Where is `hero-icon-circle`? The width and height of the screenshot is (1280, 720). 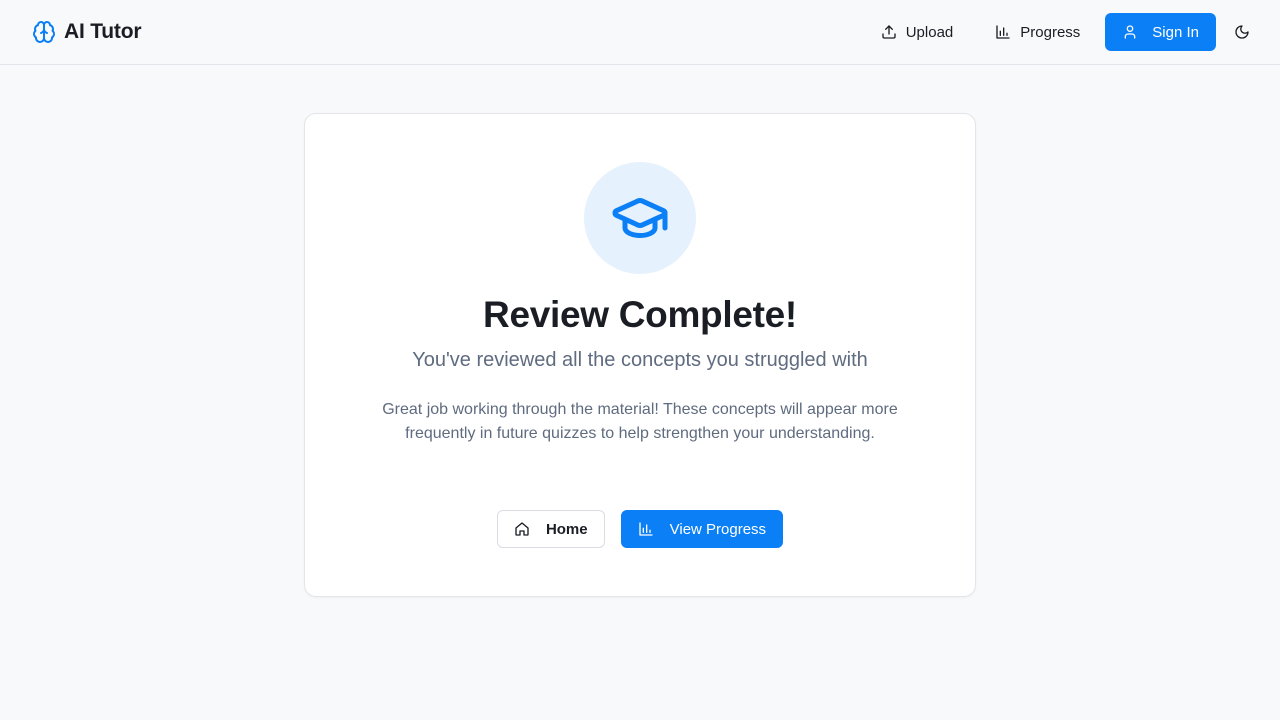
hero-icon-circle is located at coordinates (640, 218).